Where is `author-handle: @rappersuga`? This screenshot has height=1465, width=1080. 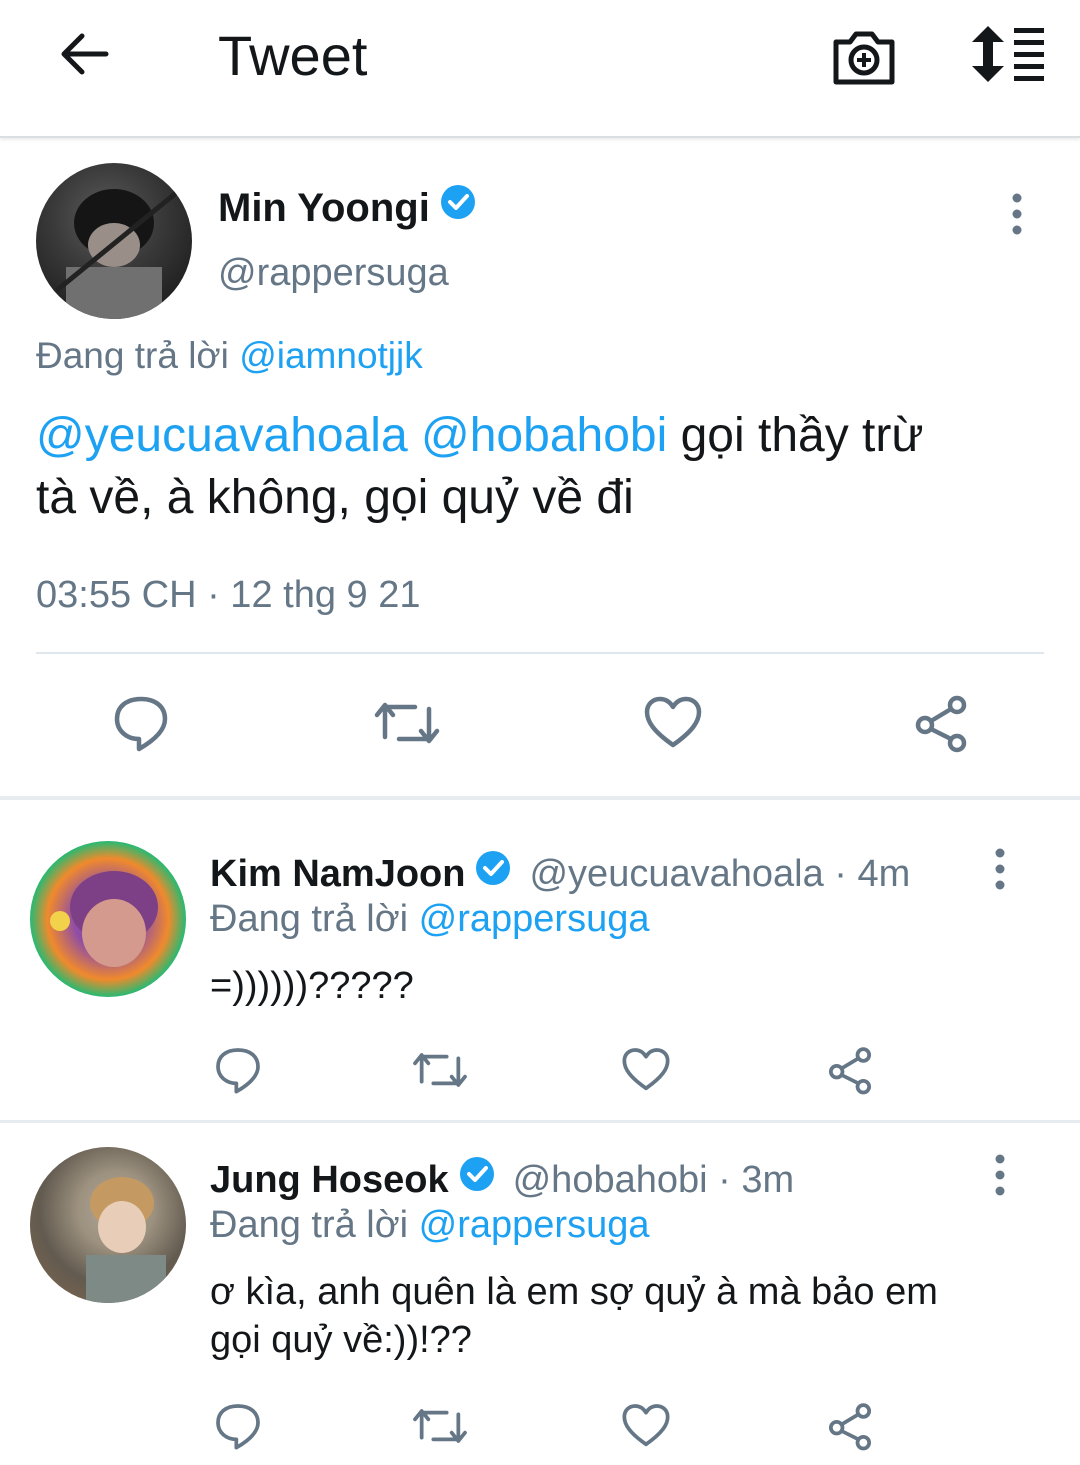 author-handle: @rappersuga is located at coordinates (333, 273).